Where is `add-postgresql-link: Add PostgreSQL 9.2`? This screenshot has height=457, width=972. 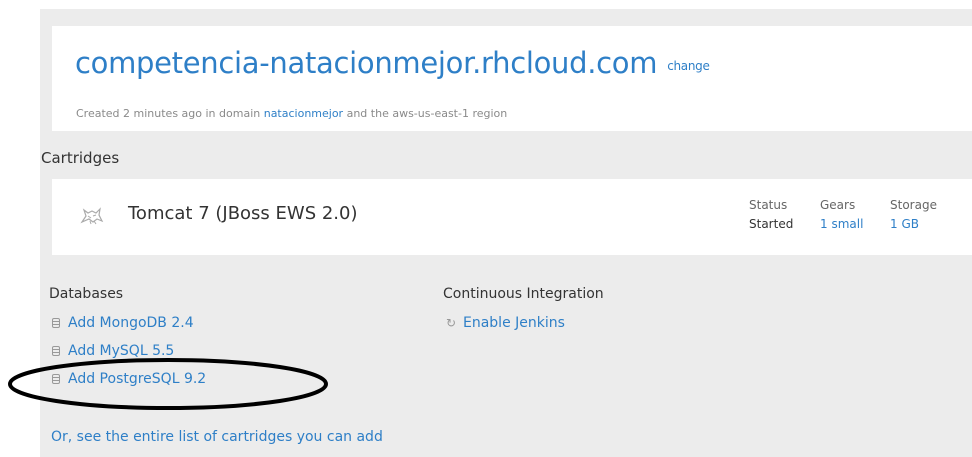
add-postgresql-link: Add PostgreSQL 9.2 is located at coordinates (129, 379).